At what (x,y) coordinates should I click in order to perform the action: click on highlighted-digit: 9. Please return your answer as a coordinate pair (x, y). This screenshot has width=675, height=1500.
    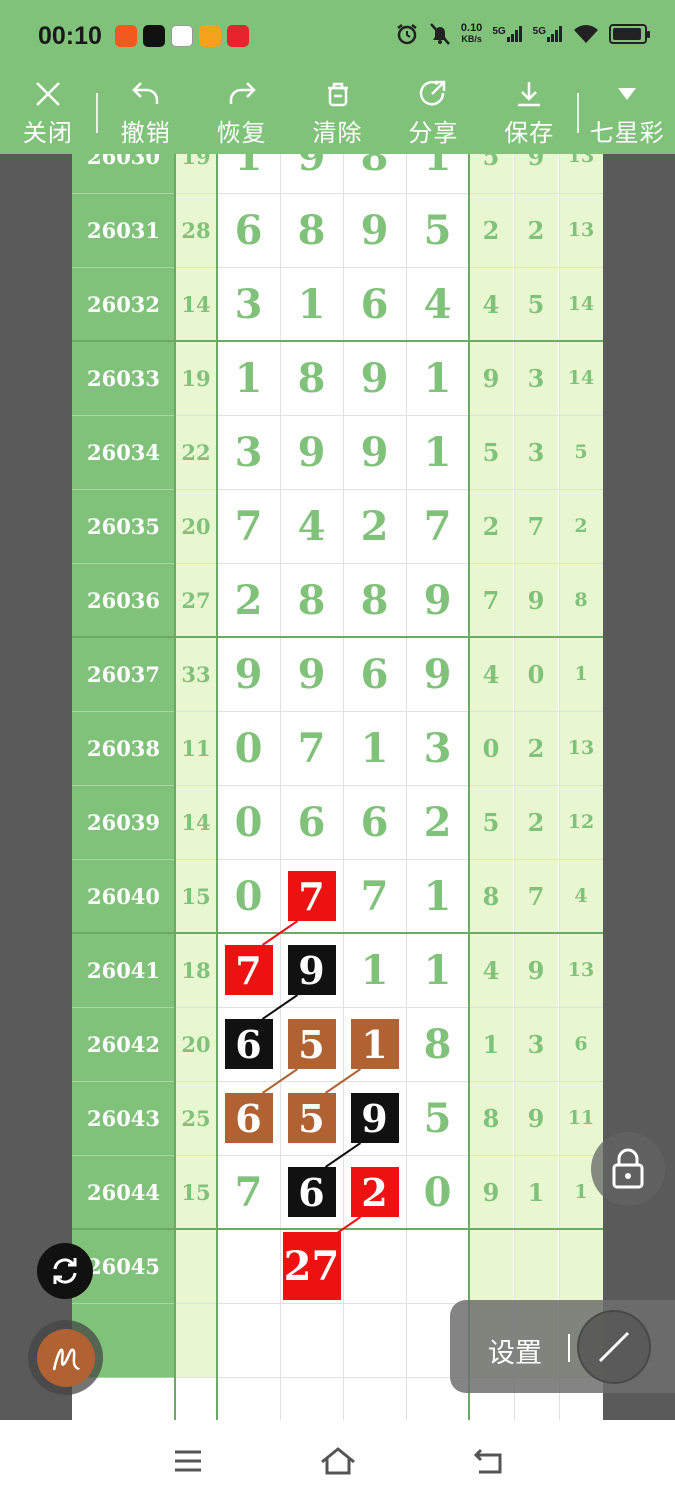
    Looking at the image, I should click on (311, 970).